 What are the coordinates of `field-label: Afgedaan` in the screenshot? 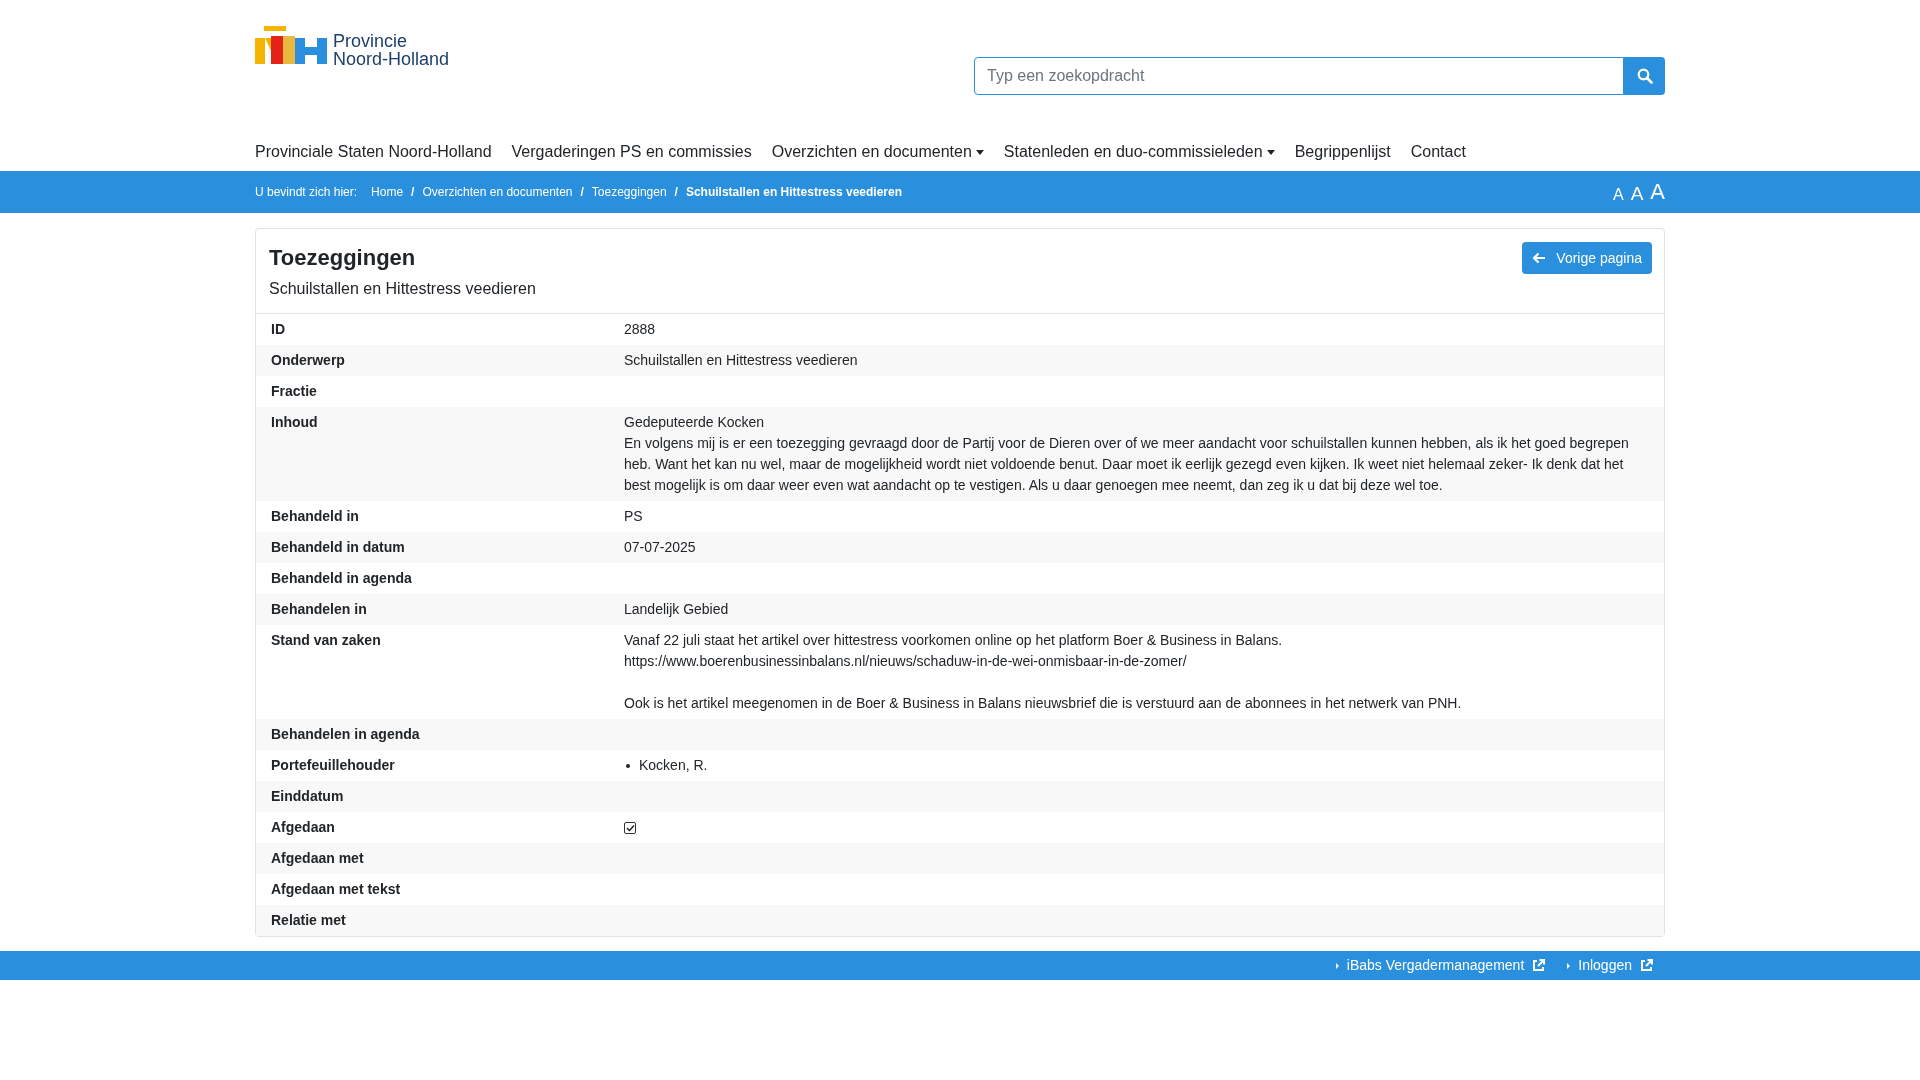 It's located at (303, 827).